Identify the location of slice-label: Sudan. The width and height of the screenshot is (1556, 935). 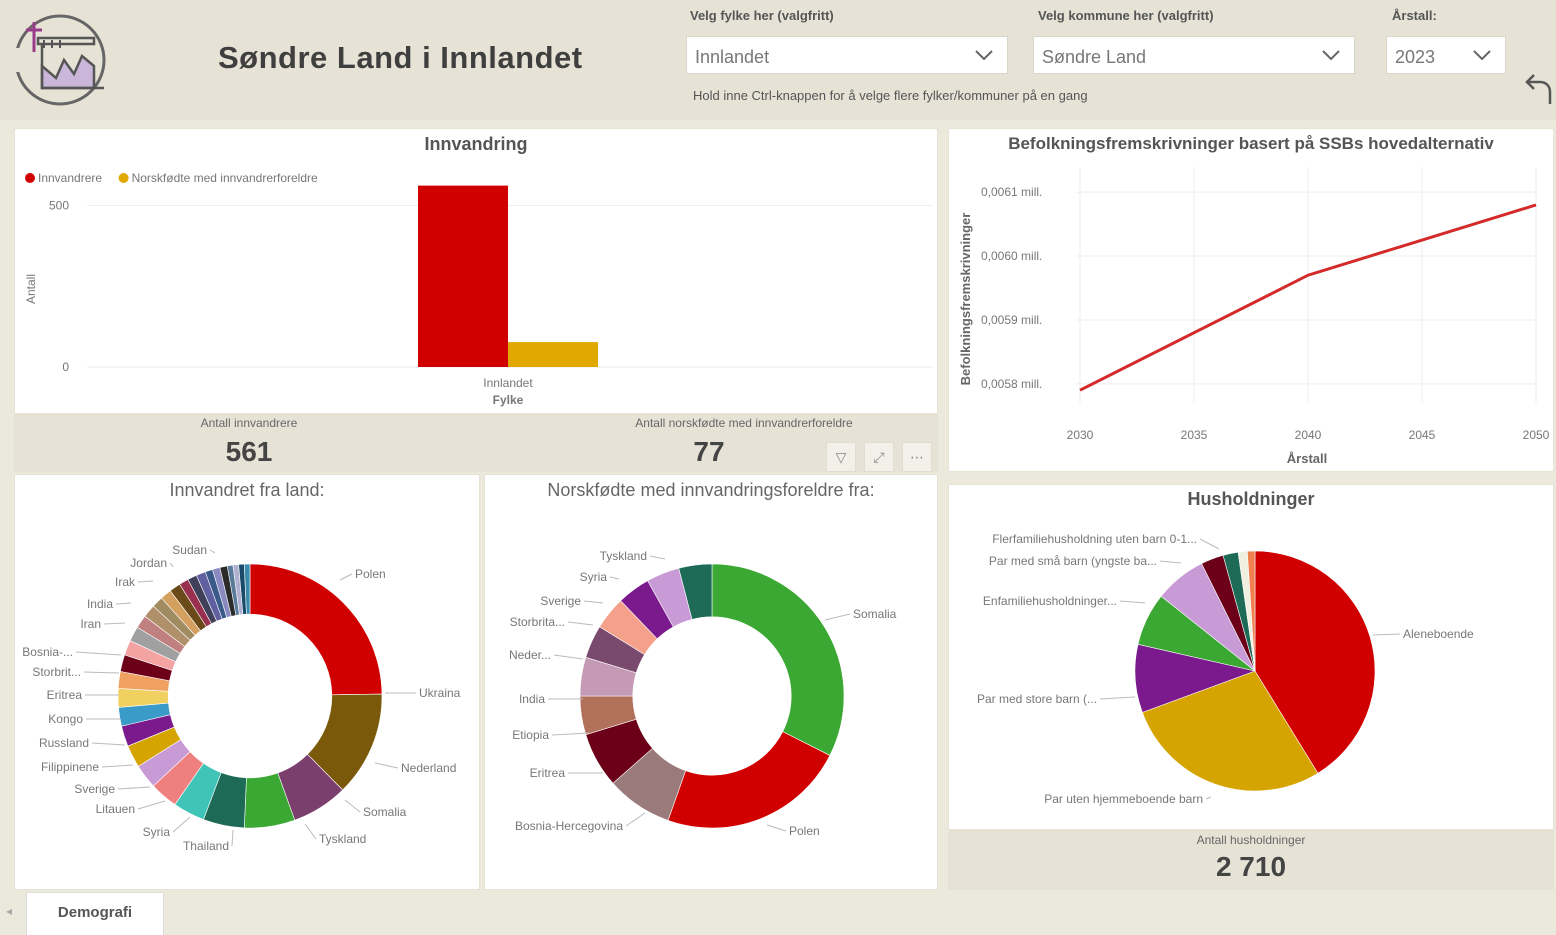
(189, 550).